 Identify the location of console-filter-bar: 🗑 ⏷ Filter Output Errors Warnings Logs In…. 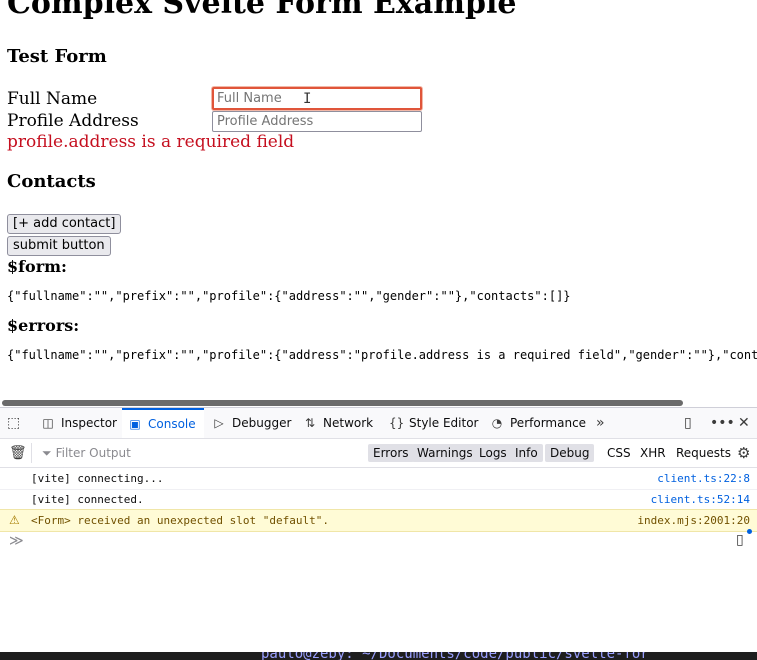
(378, 453).